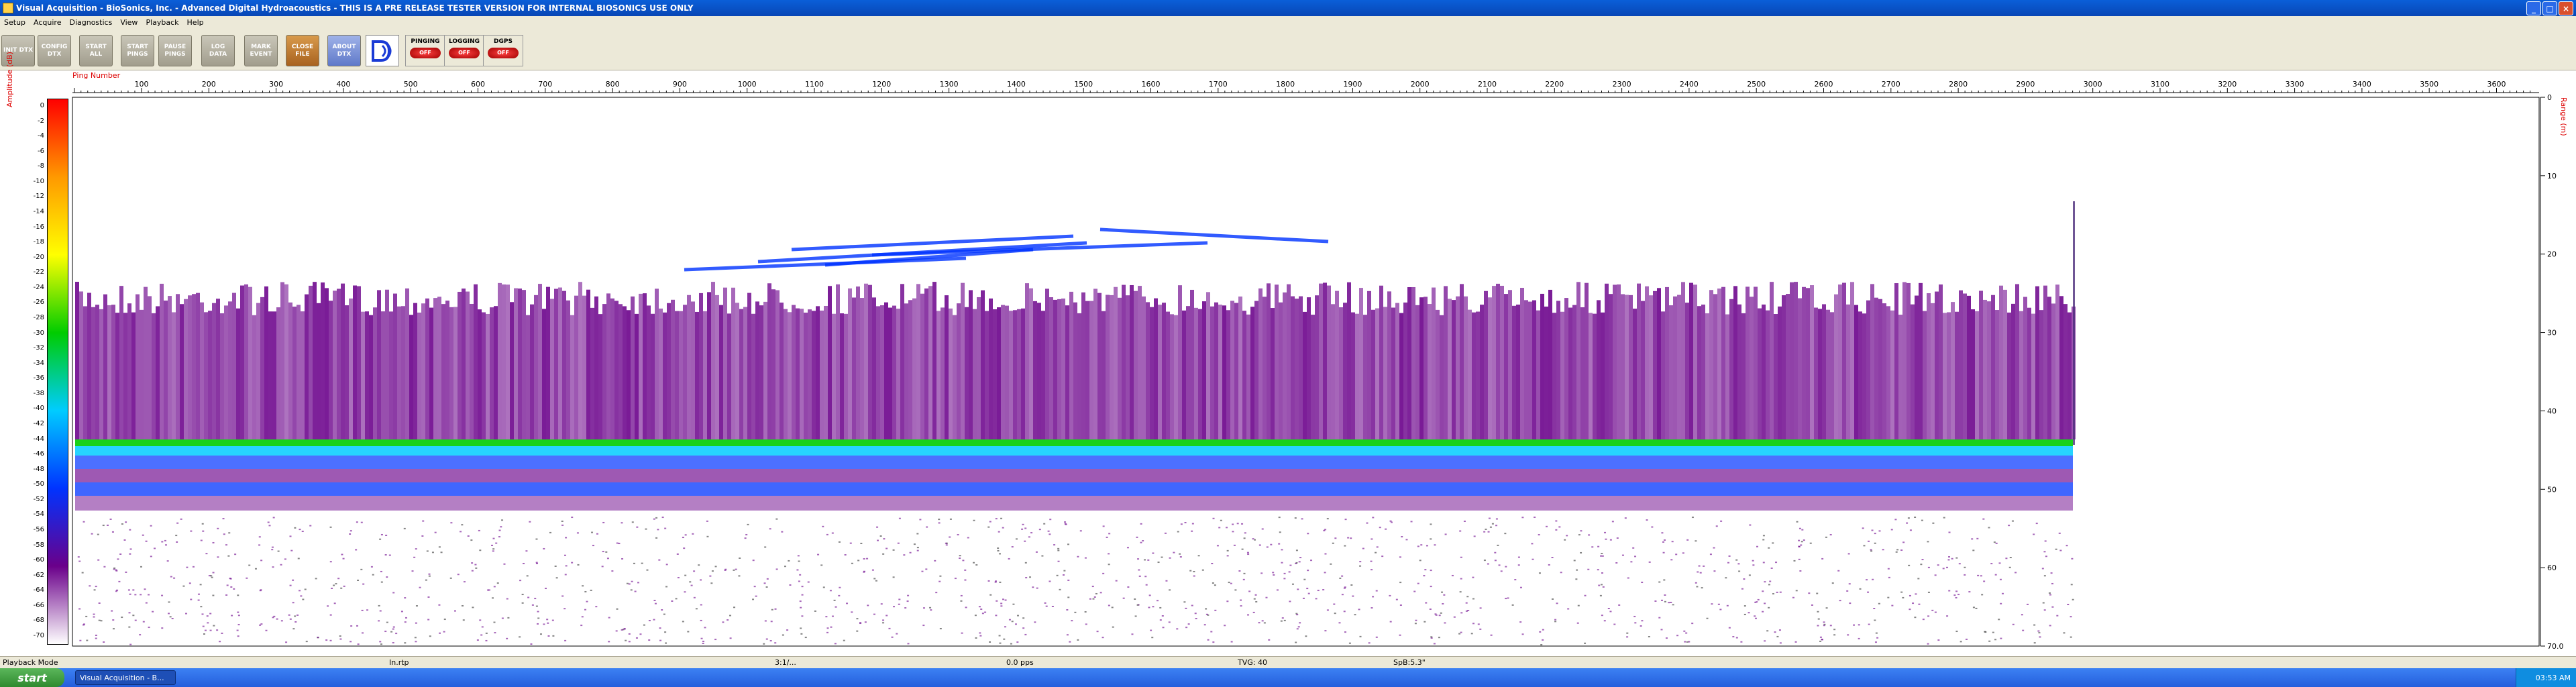 Image resolution: width=2576 pixels, height=687 pixels. I want to click on ping-tick-label: 2100, so click(1487, 84).